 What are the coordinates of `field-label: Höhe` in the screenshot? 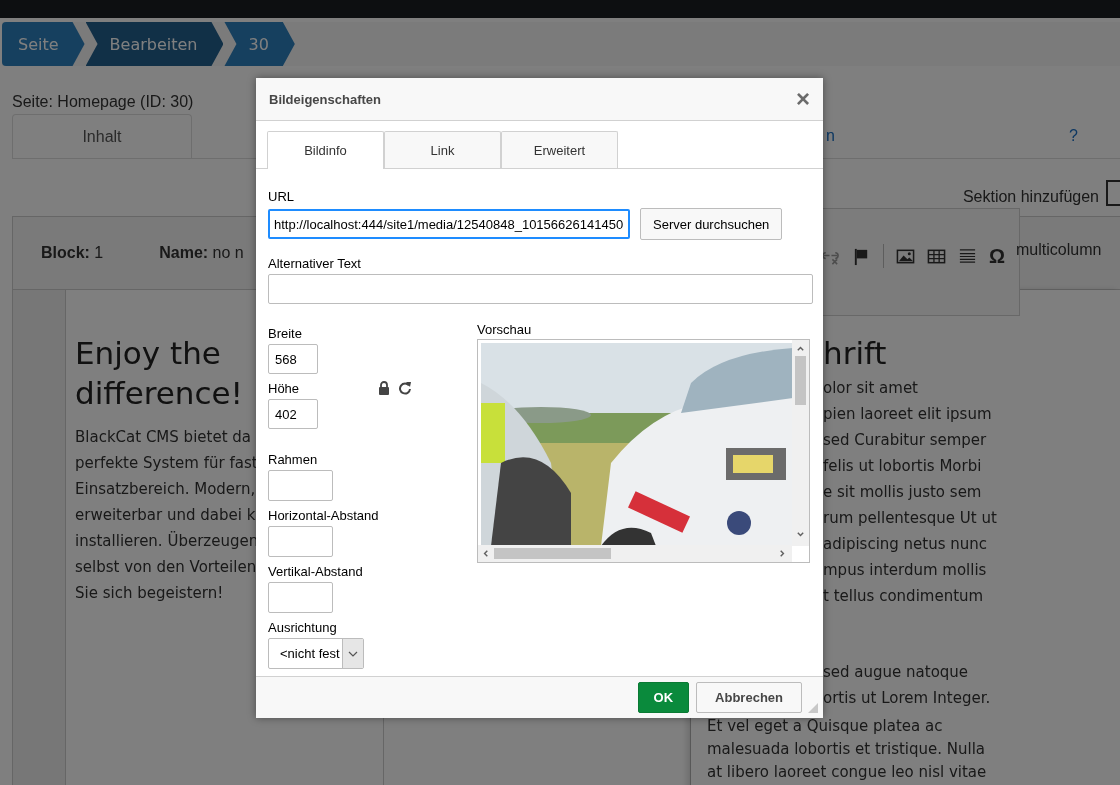 It's located at (284, 388).